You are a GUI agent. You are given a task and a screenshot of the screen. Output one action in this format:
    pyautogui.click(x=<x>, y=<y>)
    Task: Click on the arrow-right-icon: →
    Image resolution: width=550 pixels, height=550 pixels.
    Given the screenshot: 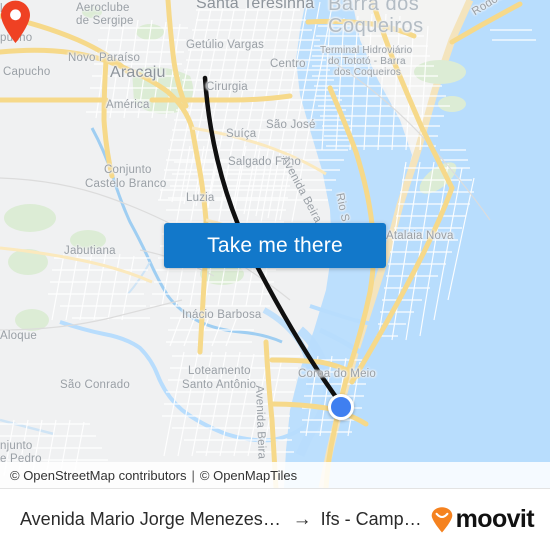 What is the action you would take?
    pyautogui.click(x=302, y=519)
    